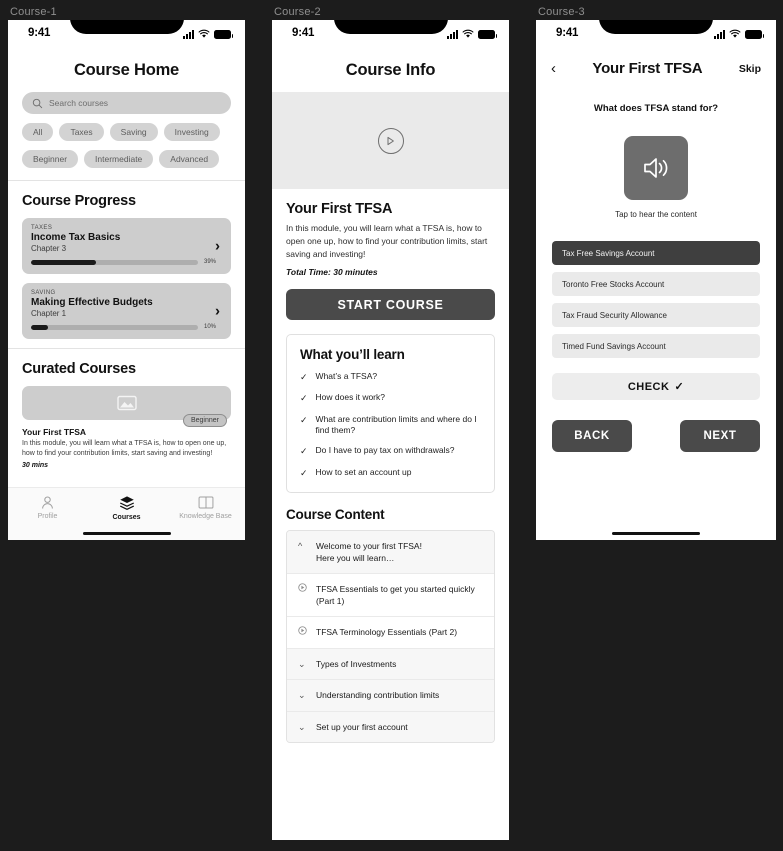 The image size is (783, 851). I want to click on quiz-question: What does TFSA stand for?, so click(656, 108).